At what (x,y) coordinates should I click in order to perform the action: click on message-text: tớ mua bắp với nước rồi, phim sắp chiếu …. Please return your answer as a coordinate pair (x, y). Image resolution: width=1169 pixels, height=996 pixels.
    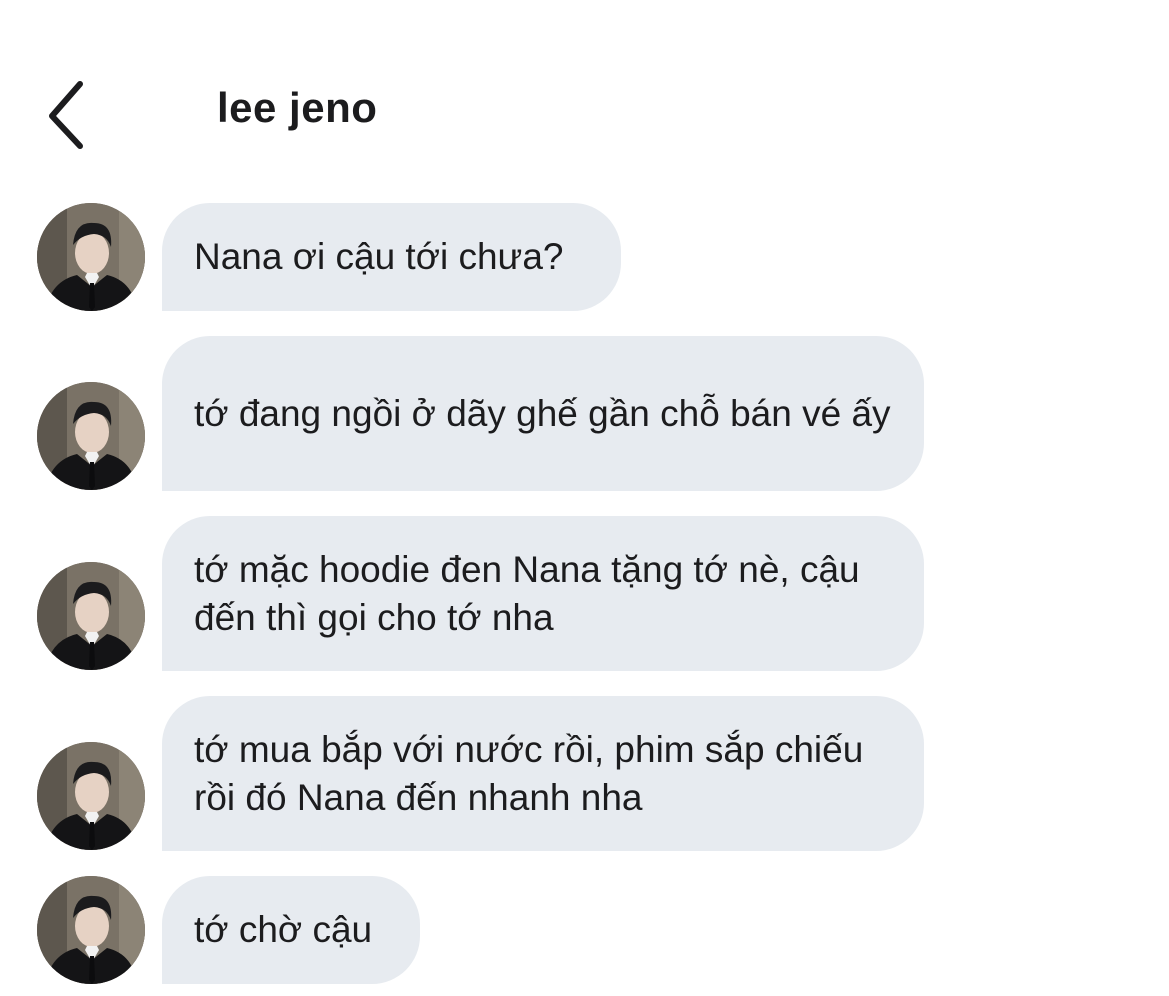
    Looking at the image, I should click on (529, 773).